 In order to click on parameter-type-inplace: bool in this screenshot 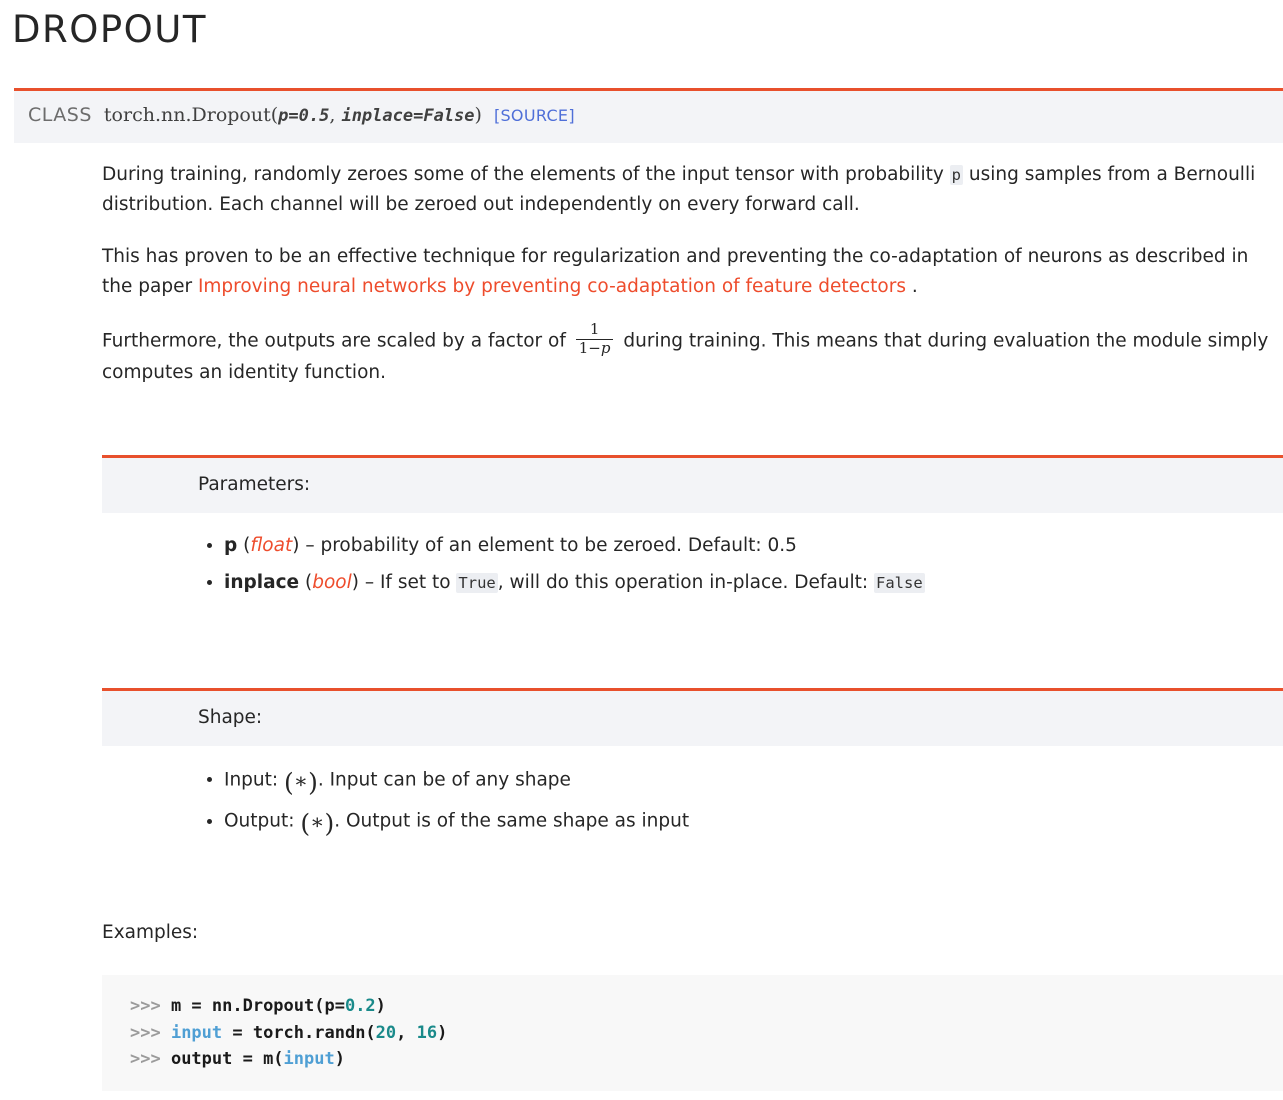, I will do `click(332, 582)`.